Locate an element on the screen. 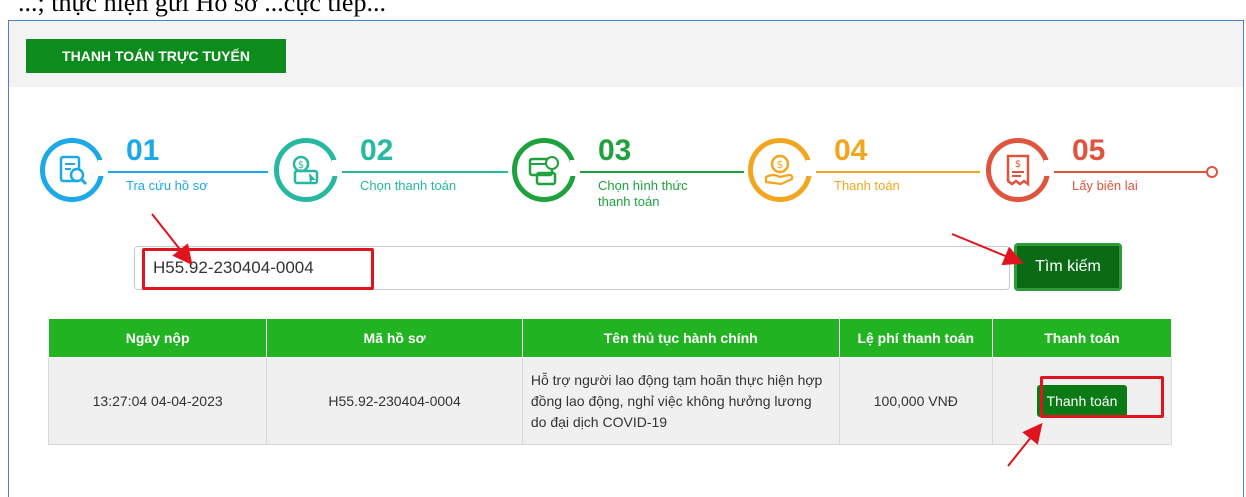 This screenshot has height=497, width=1246. arrow-to-search-button is located at coordinates (987, 249).